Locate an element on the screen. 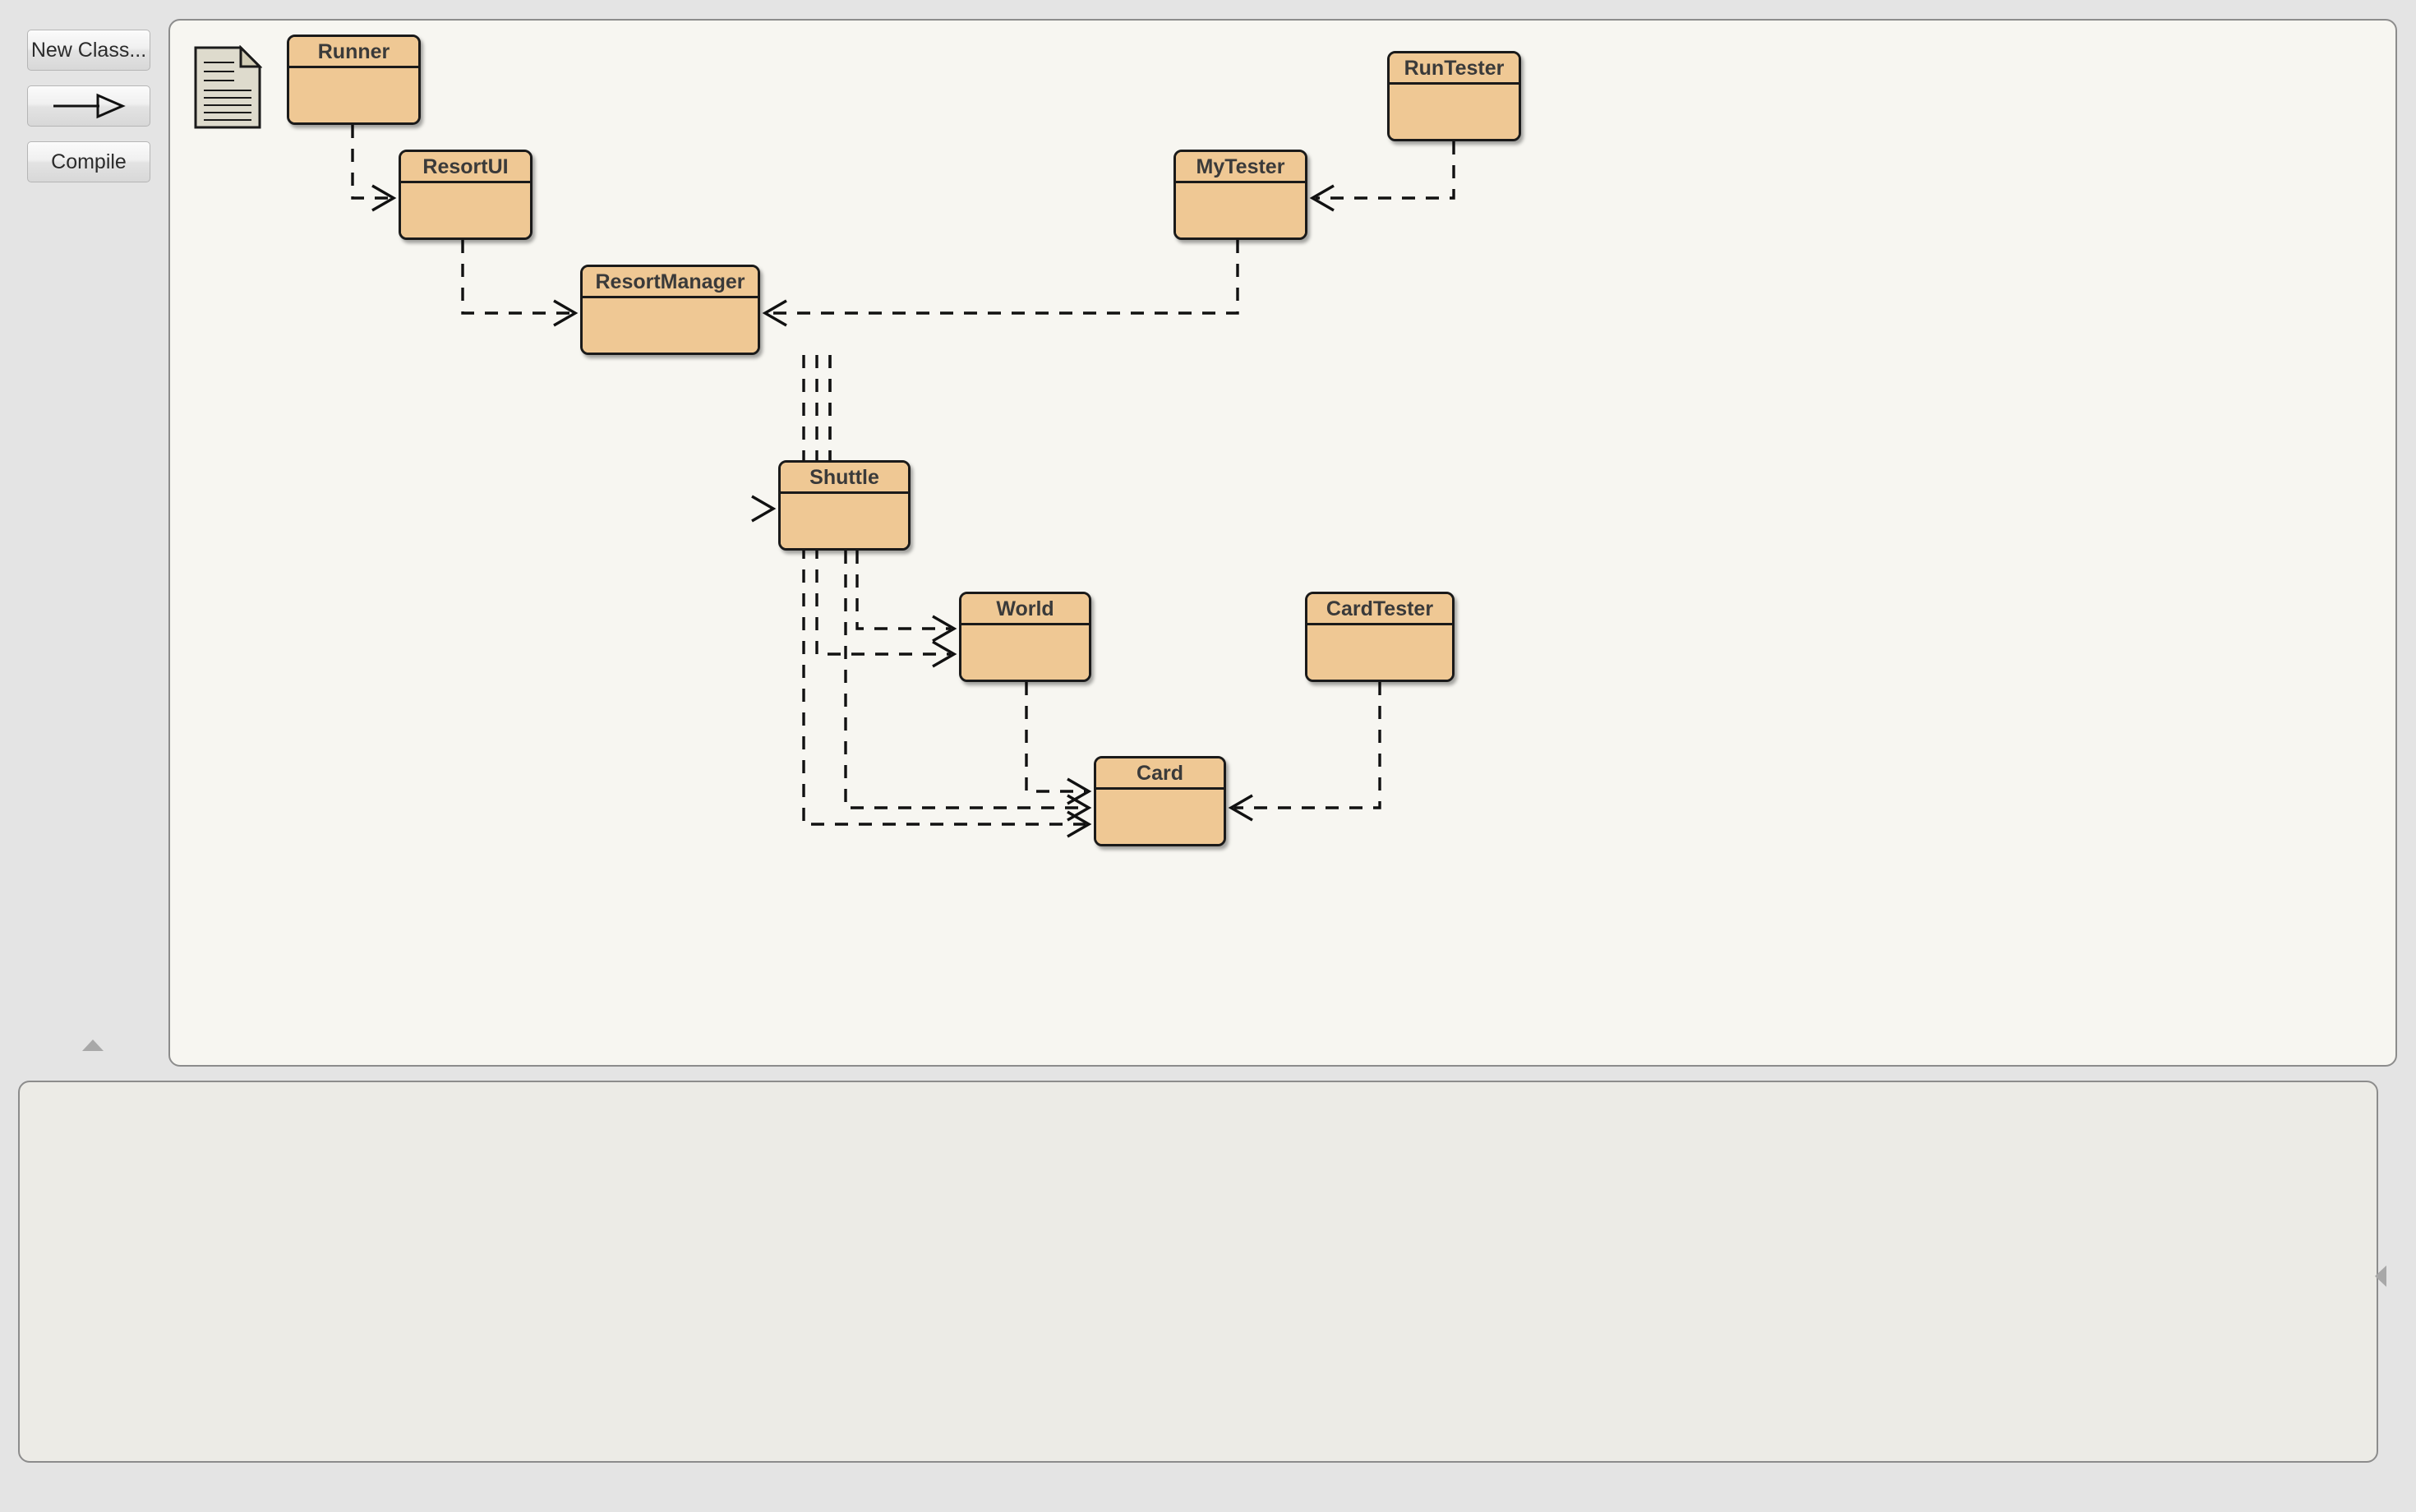  left-toolbar: New Class... Compile is located at coordinates (84, 530).